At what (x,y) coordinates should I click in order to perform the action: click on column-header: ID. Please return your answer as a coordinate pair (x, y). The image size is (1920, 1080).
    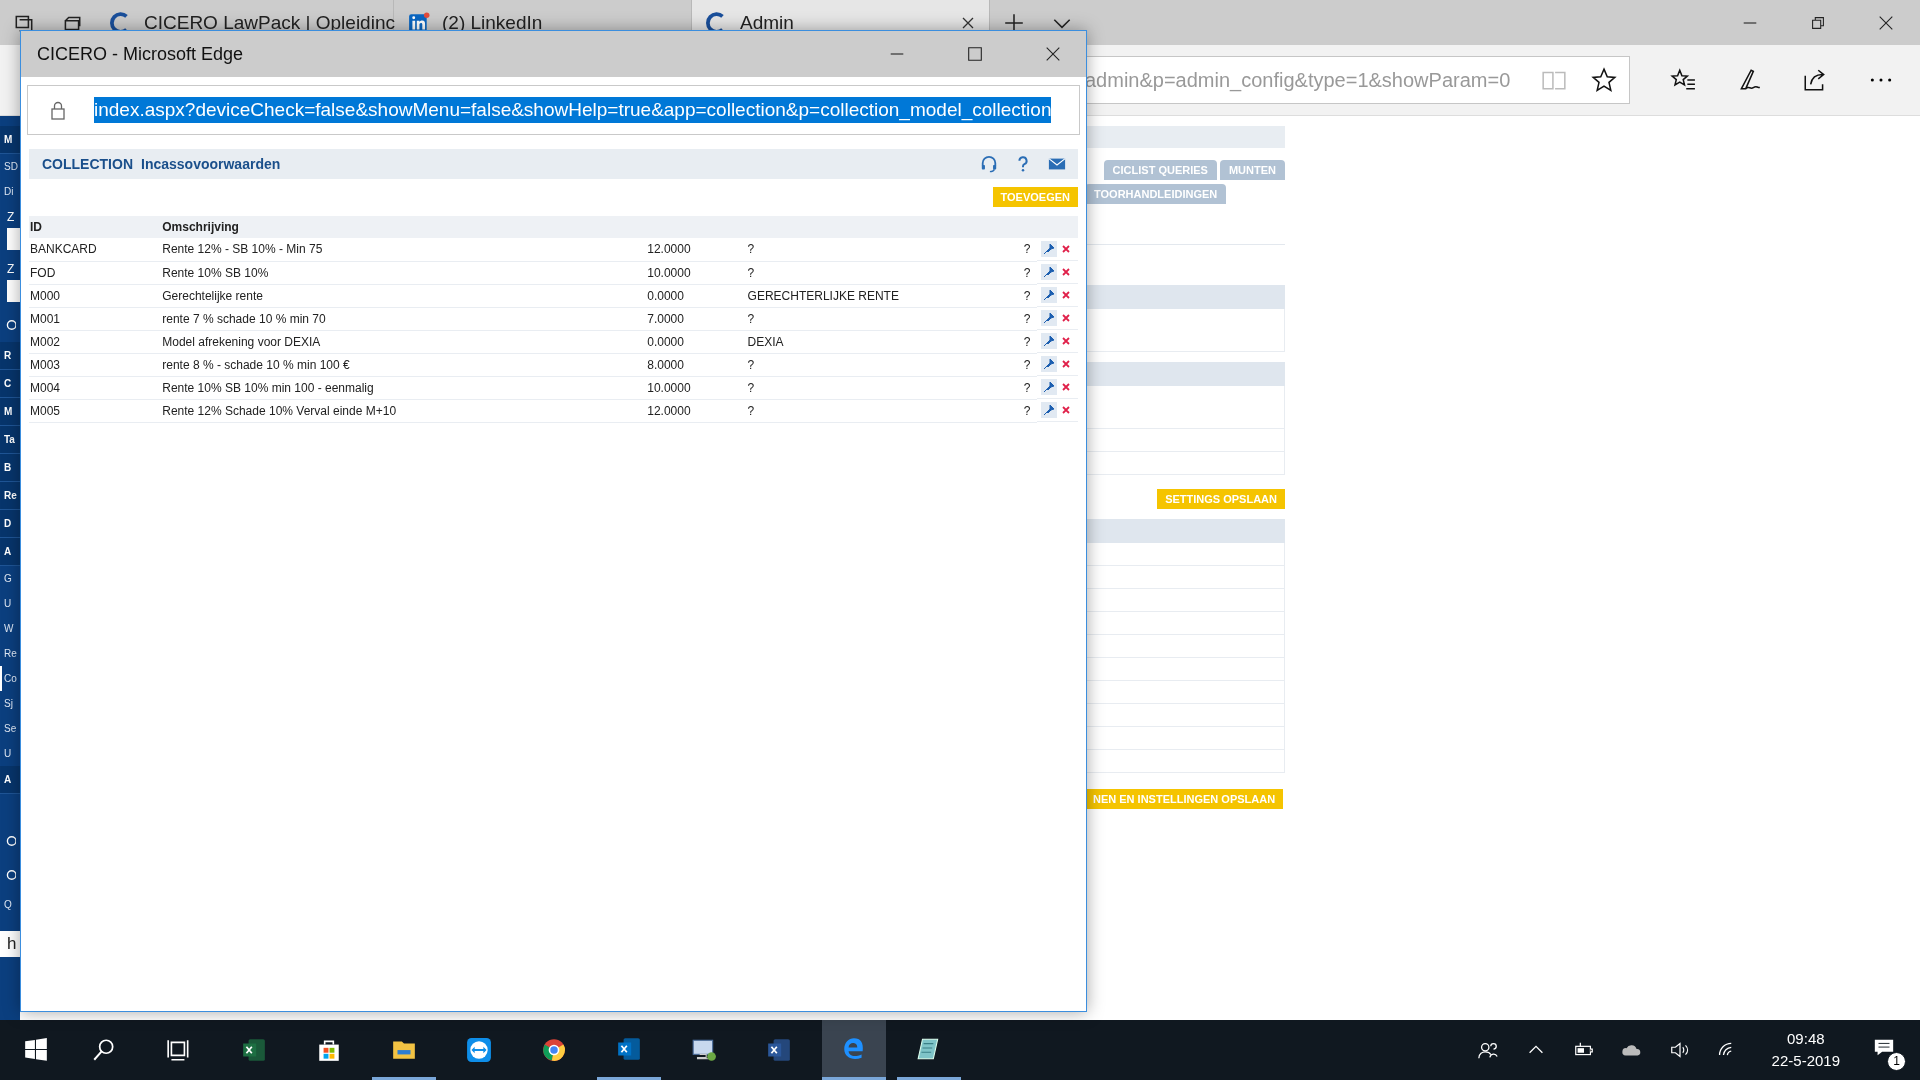
    Looking at the image, I should click on (95, 227).